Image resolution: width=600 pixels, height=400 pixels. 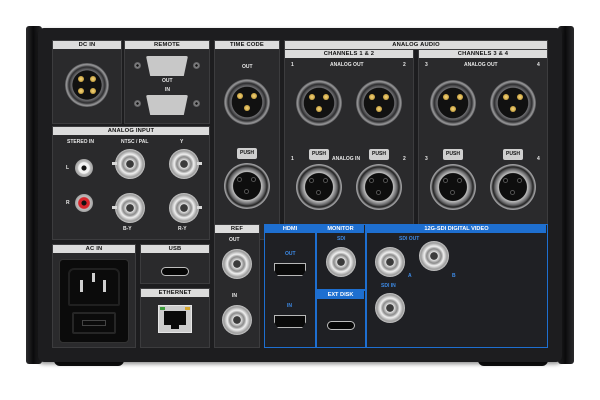 What do you see at coordinates (87, 45) in the screenshot?
I see `dc-in-label: DC IN` at bounding box center [87, 45].